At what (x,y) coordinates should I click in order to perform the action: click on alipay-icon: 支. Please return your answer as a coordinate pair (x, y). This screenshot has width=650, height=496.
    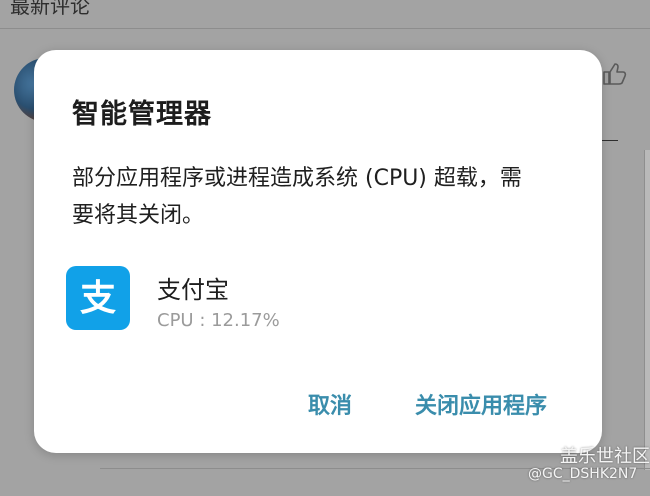
    Looking at the image, I should click on (98, 298).